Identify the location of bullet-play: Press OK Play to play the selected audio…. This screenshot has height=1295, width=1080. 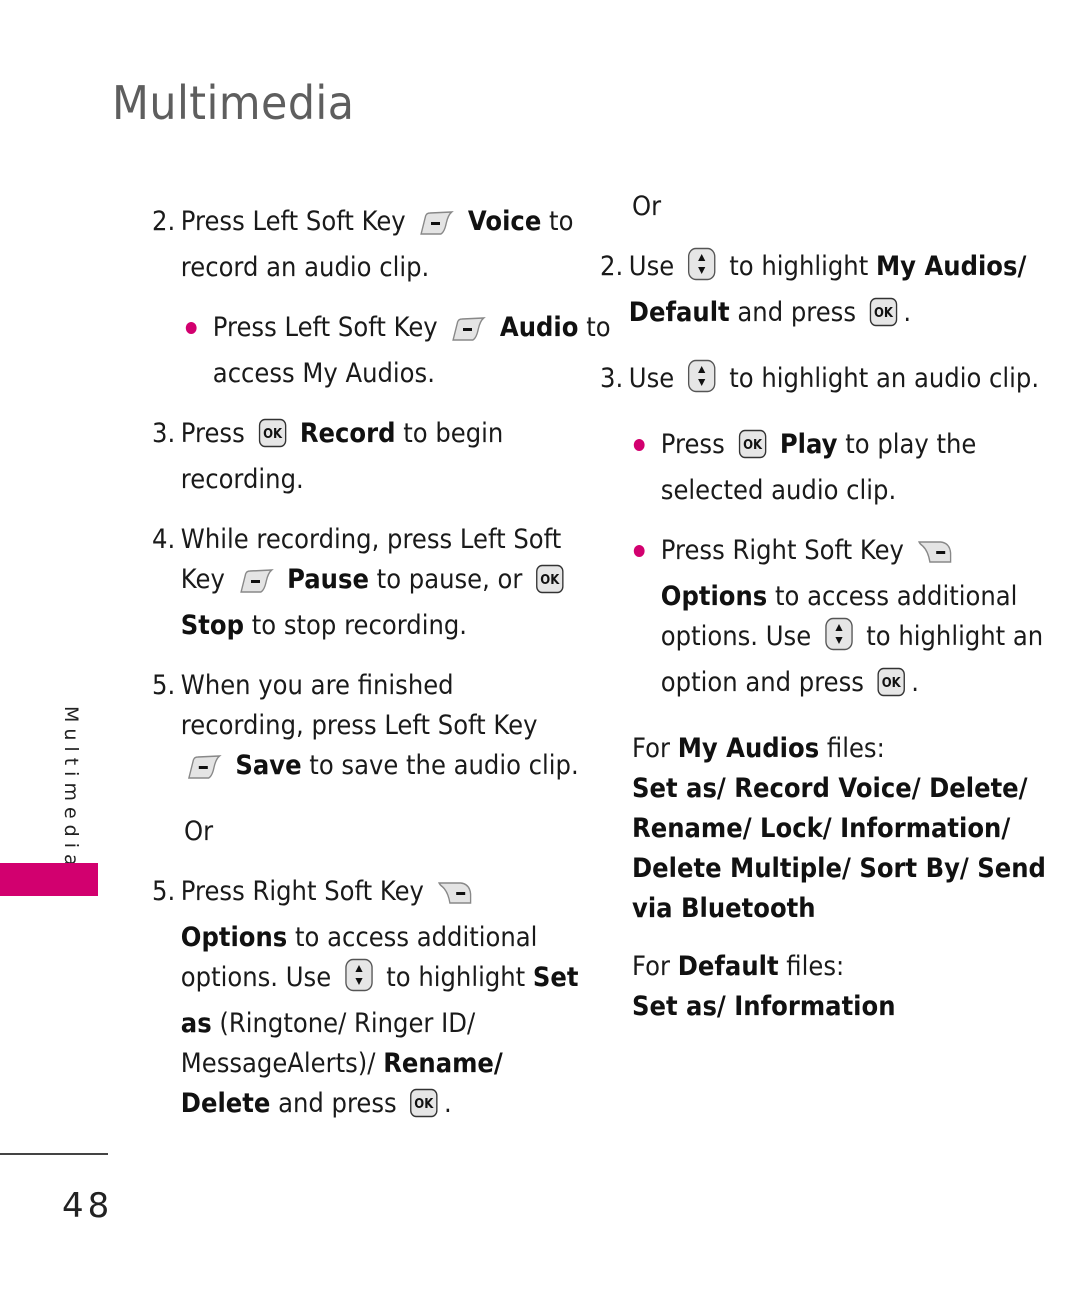
(856, 468).